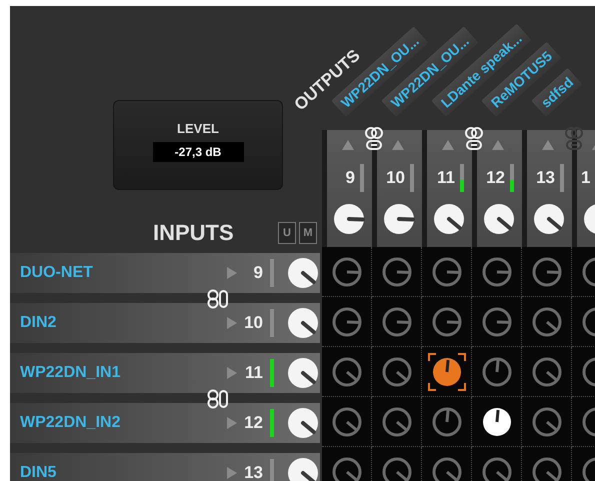 The width and height of the screenshot is (595, 481). I want to click on inputs-heading: INPUTS, so click(193, 233).